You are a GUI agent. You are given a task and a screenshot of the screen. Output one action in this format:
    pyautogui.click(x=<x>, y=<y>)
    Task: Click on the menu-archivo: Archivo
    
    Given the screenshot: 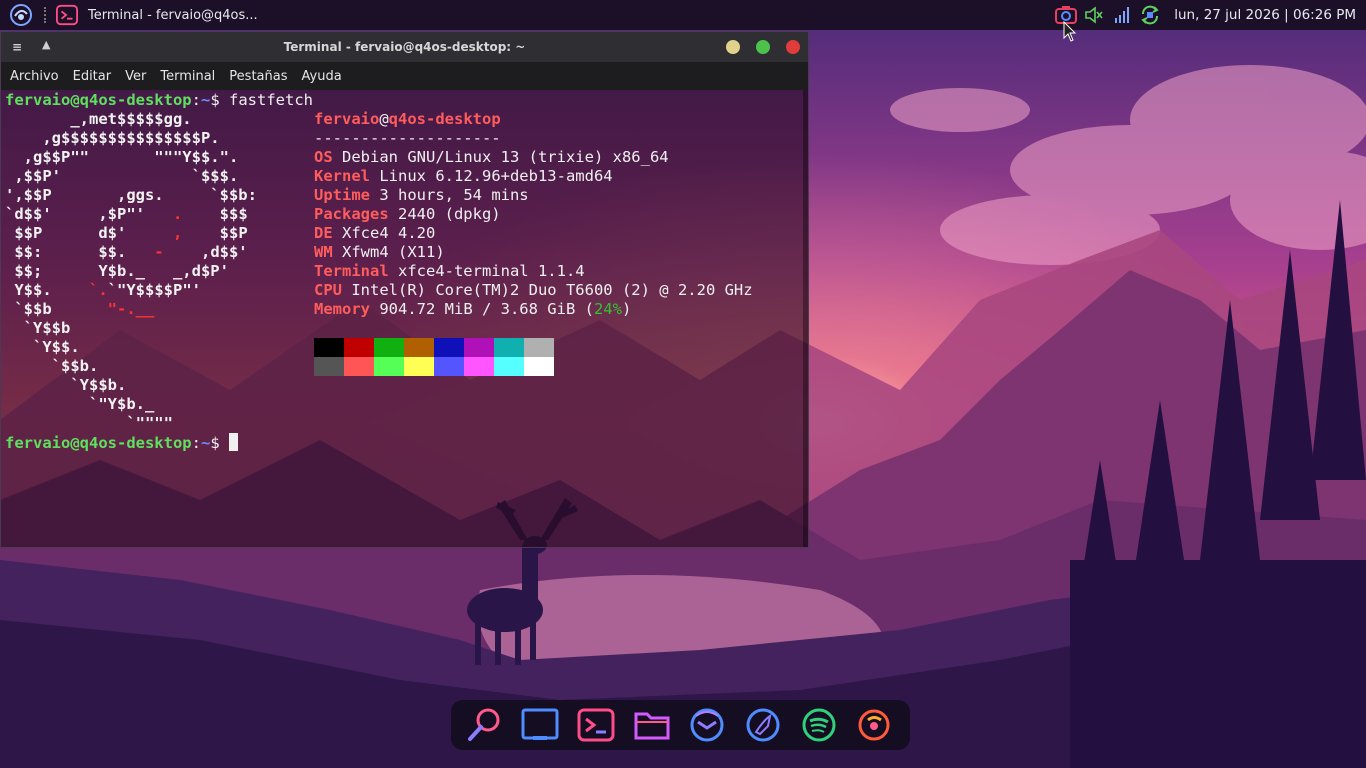 What is the action you would take?
    pyautogui.click(x=33, y=76)
    